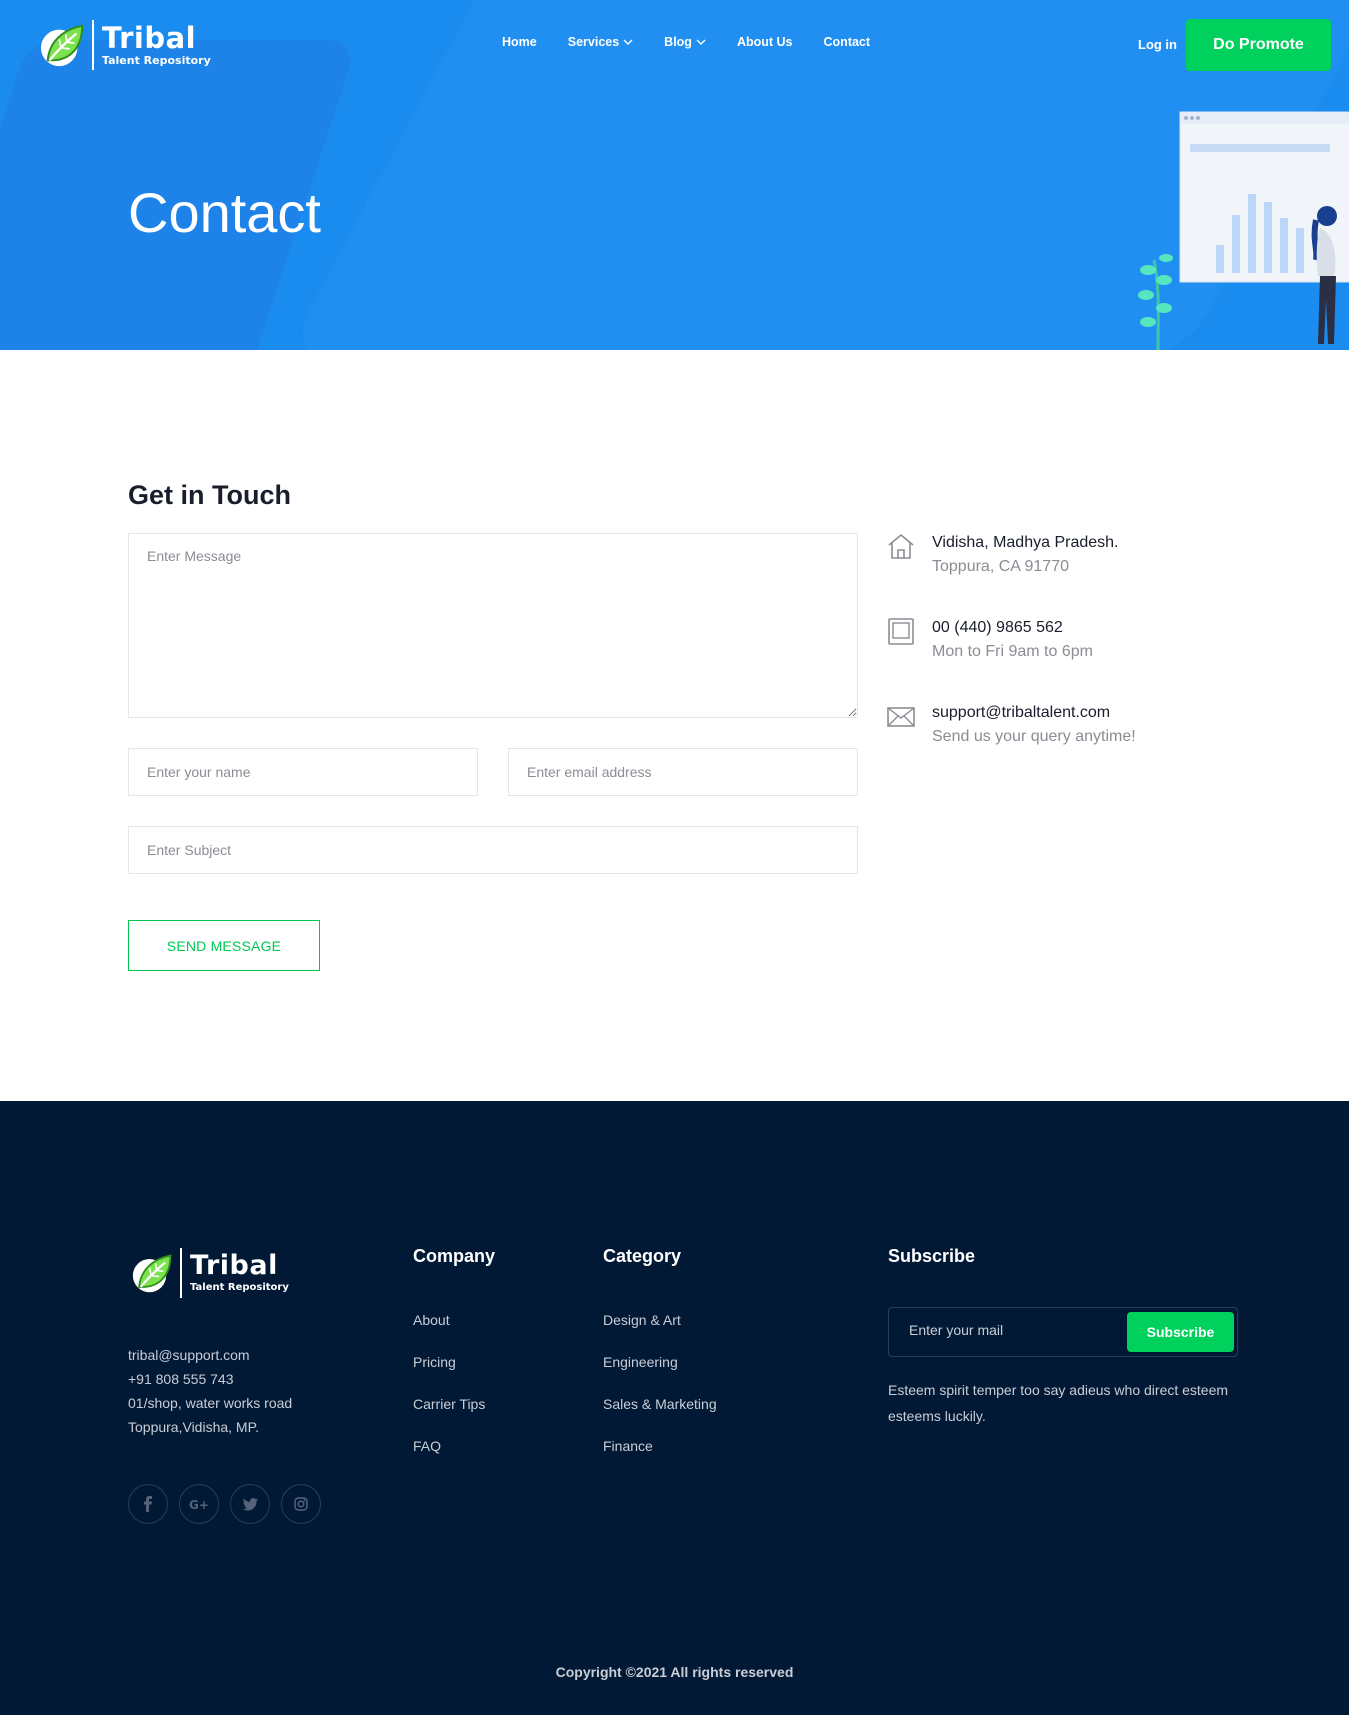 The width and height of the screenshot is (1349, 1715). I want to click on info-phone: 00 (440) 9865 562 Mon to Fri 9am to 6pm, so click(989, 640).